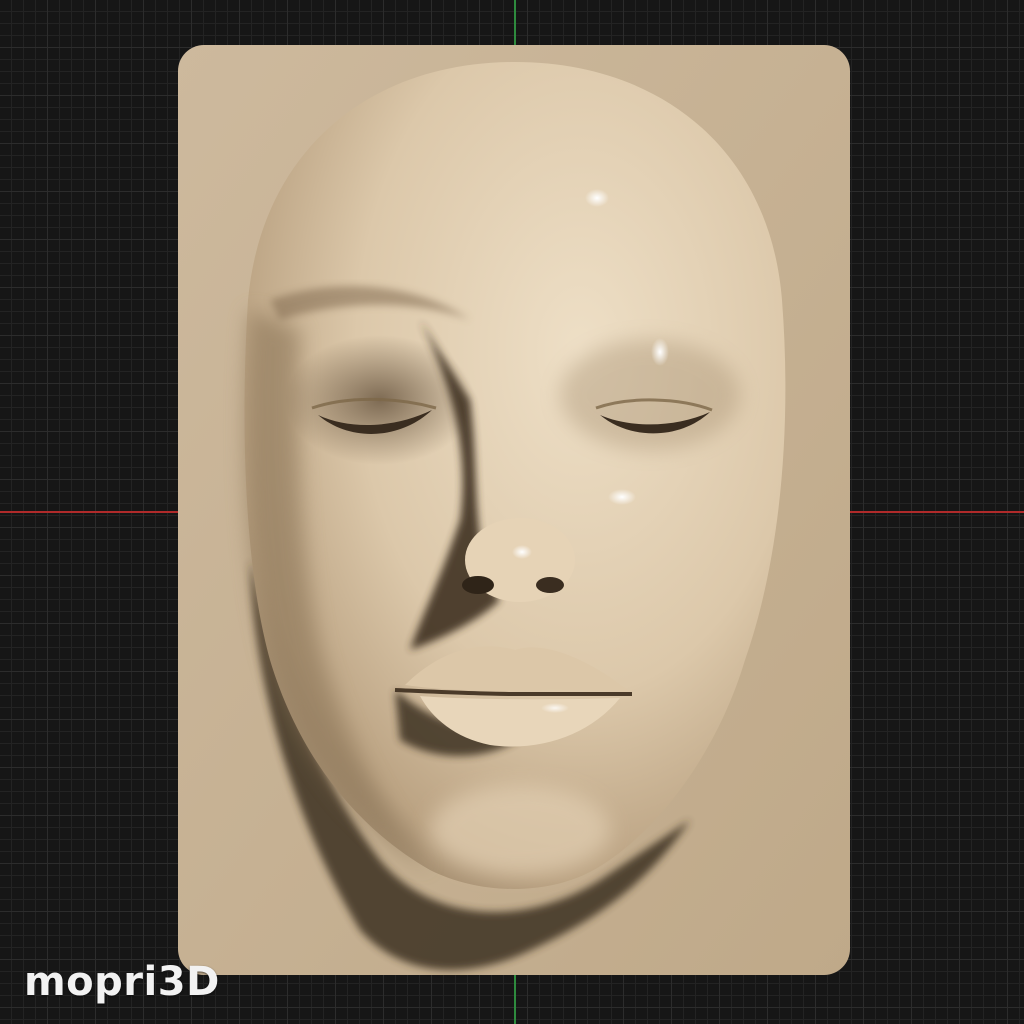 Image resolution: width=1024 pixels, height=1024 pixels. Describe the element at coordinates (650, 395) in the screenshot. I see `right-eye-socket` at that location.